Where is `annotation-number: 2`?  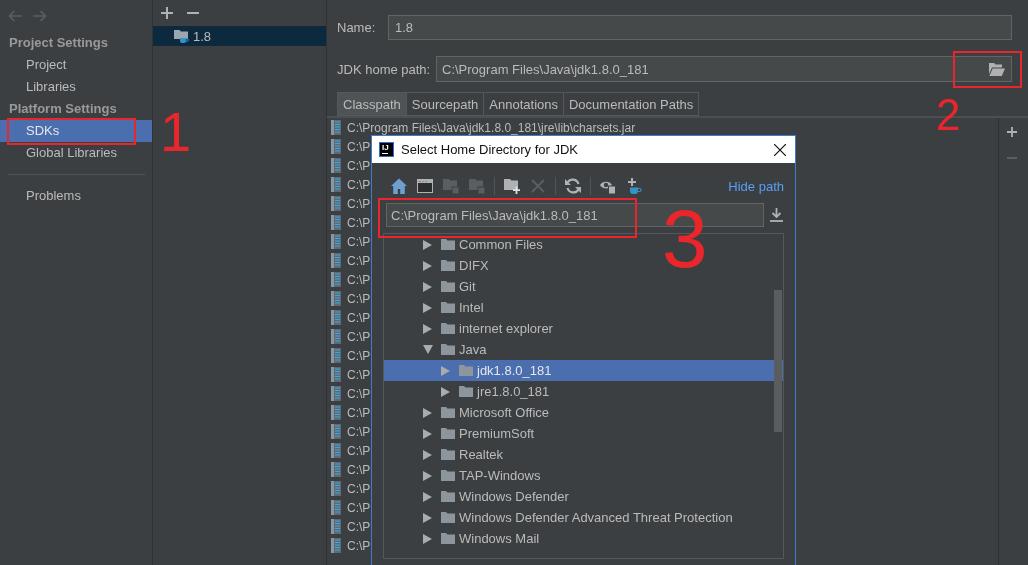
annotation-number: 2 is located at coordinates (948, 115).